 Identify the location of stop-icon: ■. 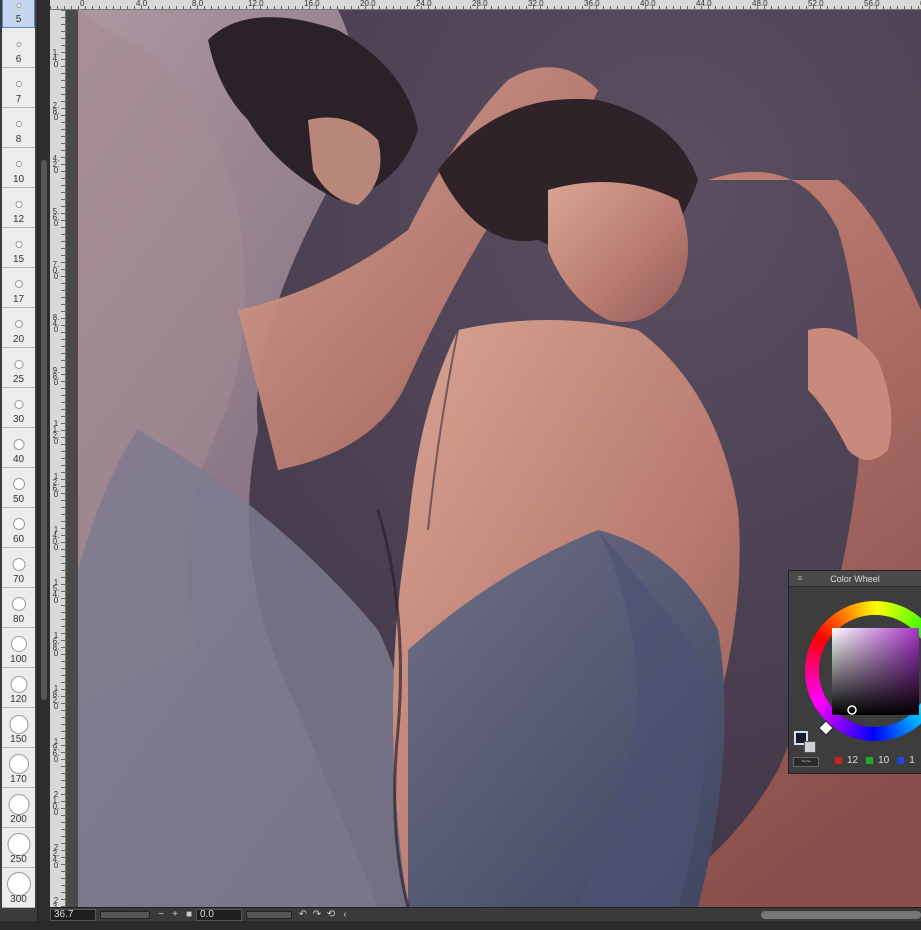
(189, 915).